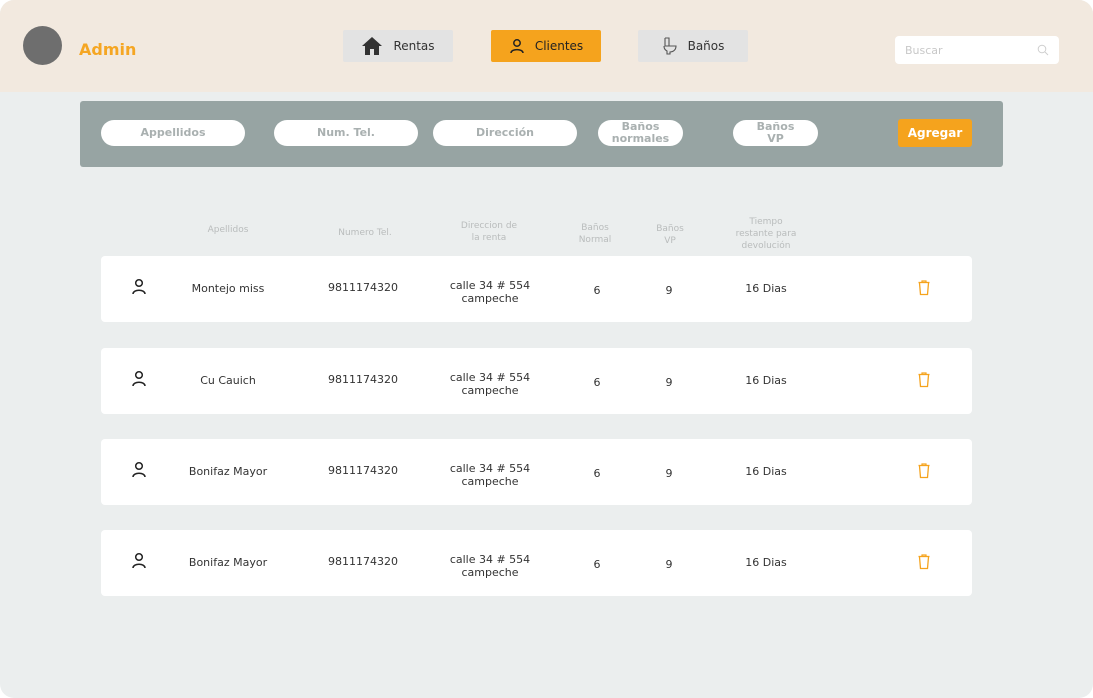  I want to click on cell-apellidos: Montejo miss, so click(228, 288).